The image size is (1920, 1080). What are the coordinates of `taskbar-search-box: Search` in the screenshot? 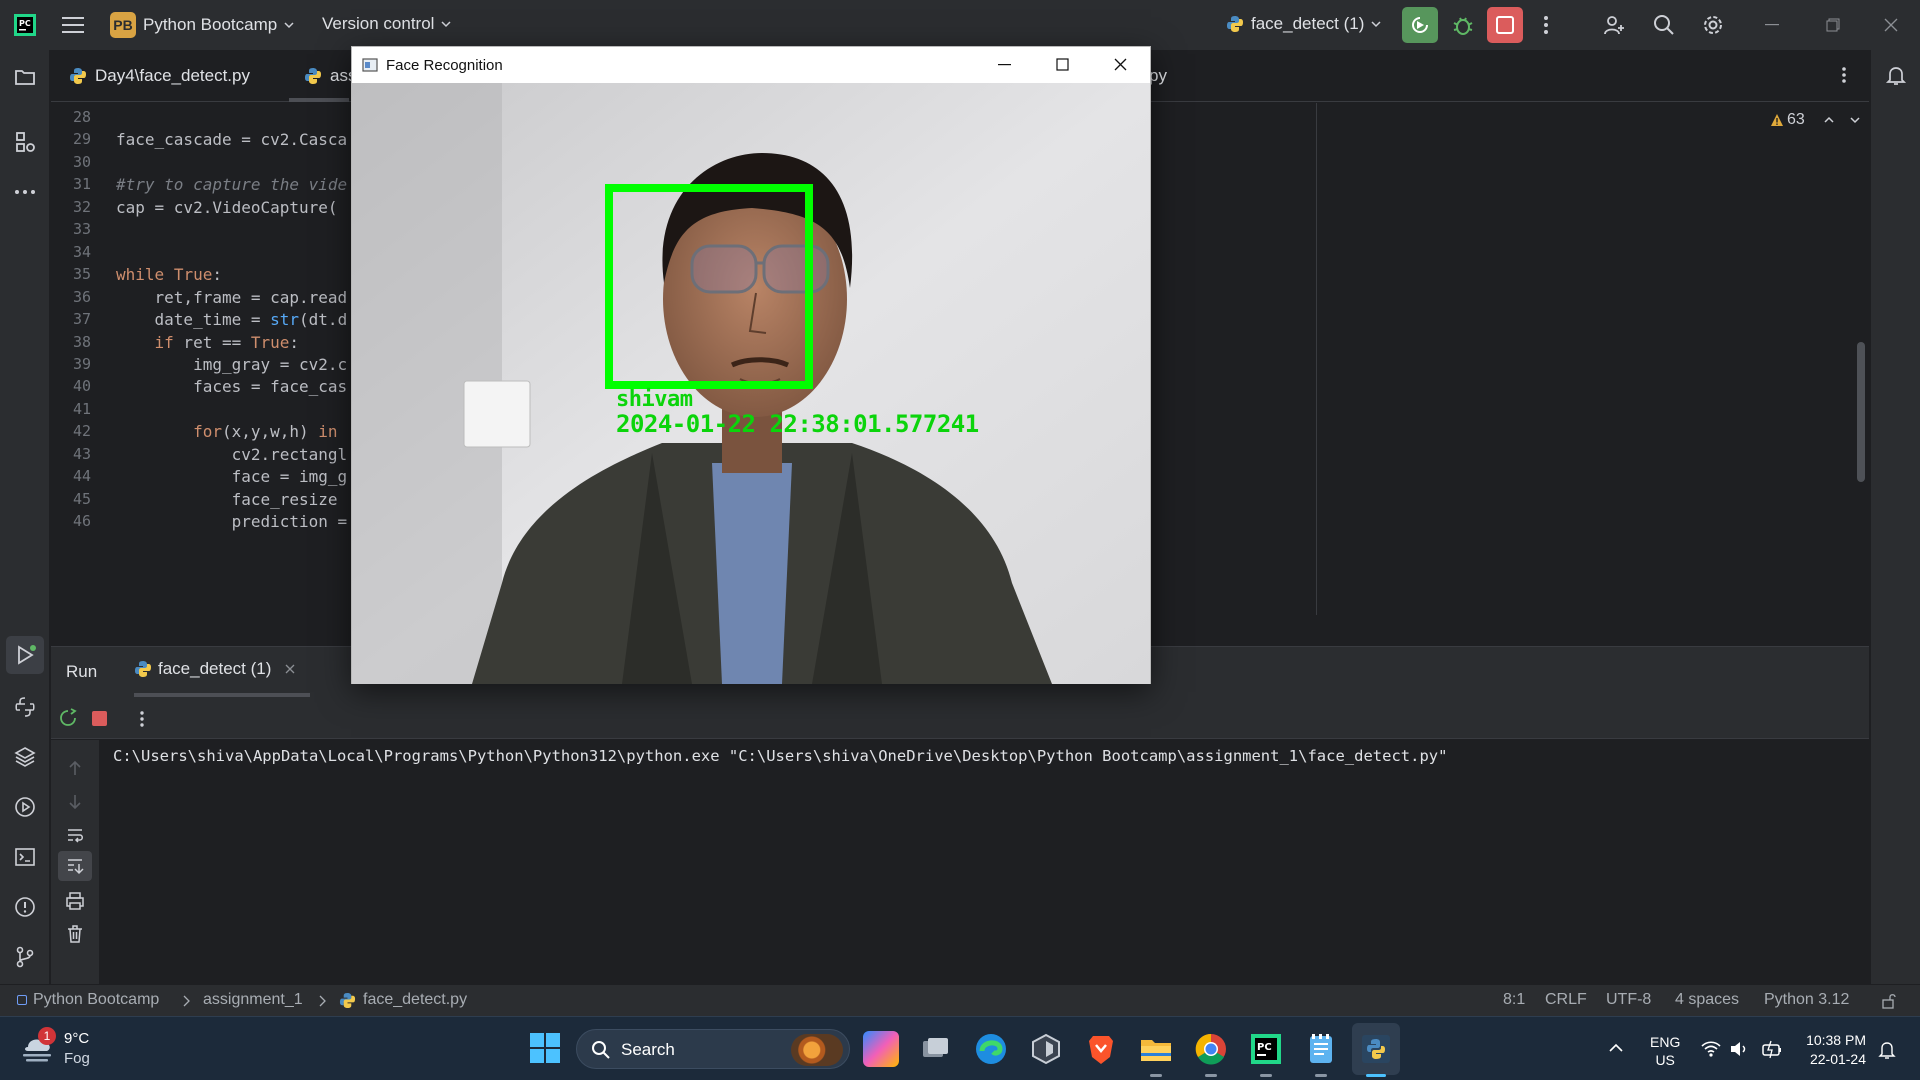 It's located at (713, 1049).